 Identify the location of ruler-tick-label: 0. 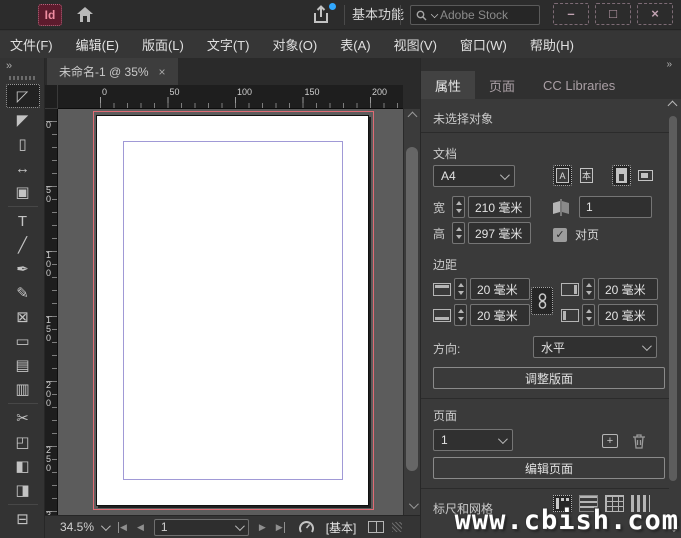
(49, 125).